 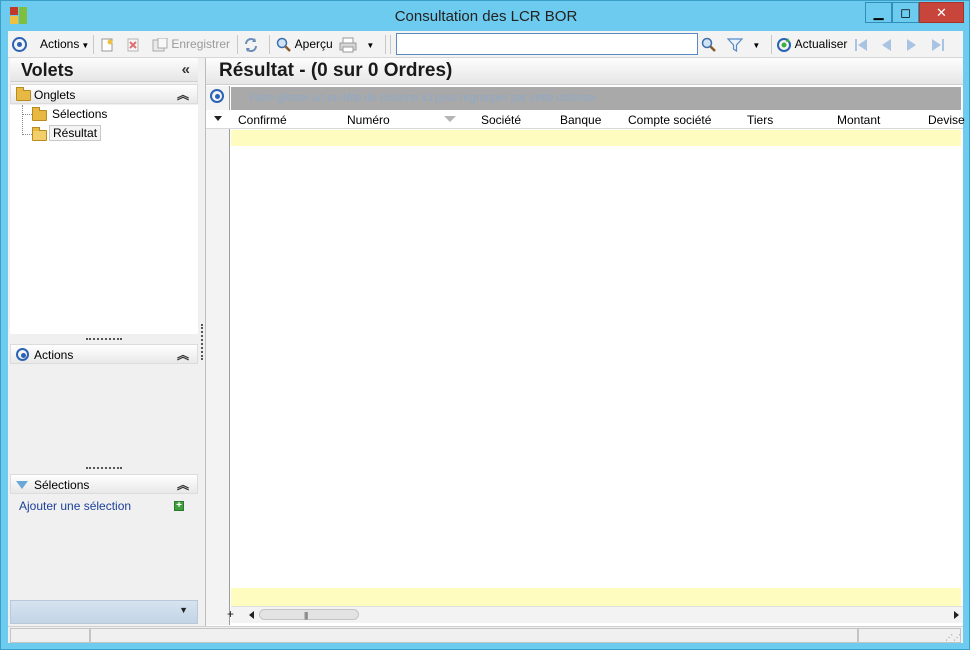 What do you see at coordinates (905, 12) in the screenshot?
I see `maximize-button: ◻` at bounding box center [905, 12].